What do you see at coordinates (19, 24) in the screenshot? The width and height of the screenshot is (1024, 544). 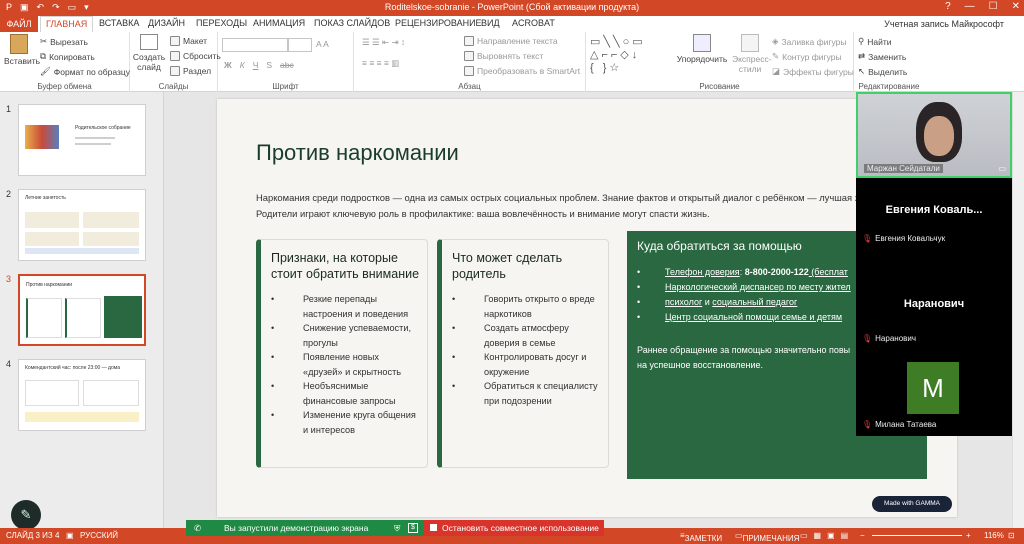 I see `tab-file: ФАЙЛ` at bounding box center [19, 24].